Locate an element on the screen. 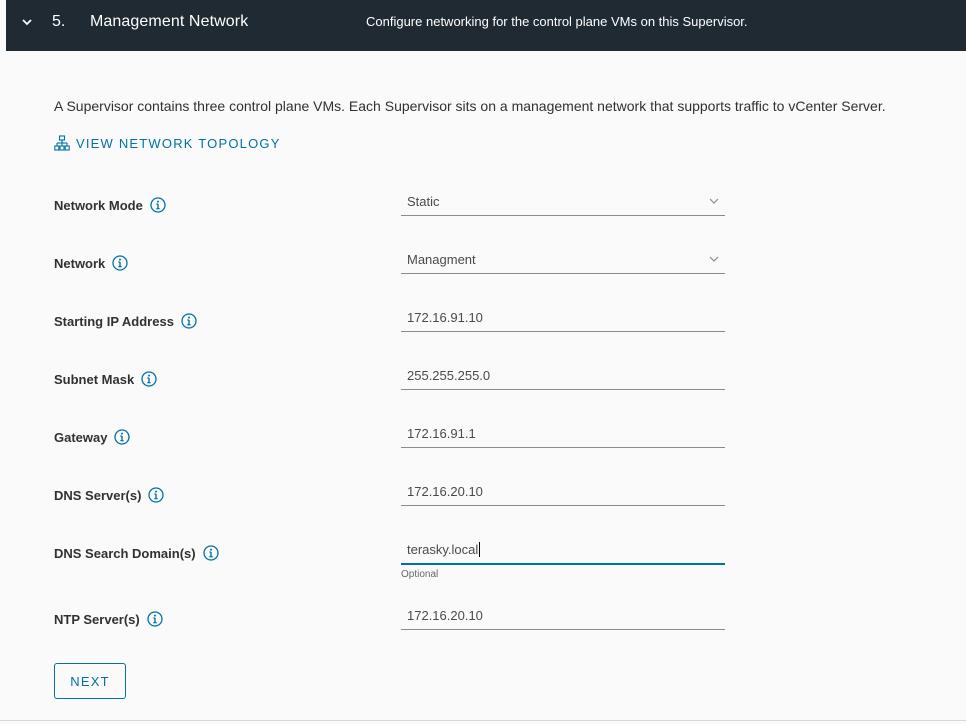 The width and height of the screenshot is (966, 724). ntp-servers-label-text: NTP Server(s) is located at coordinates (97, 619).